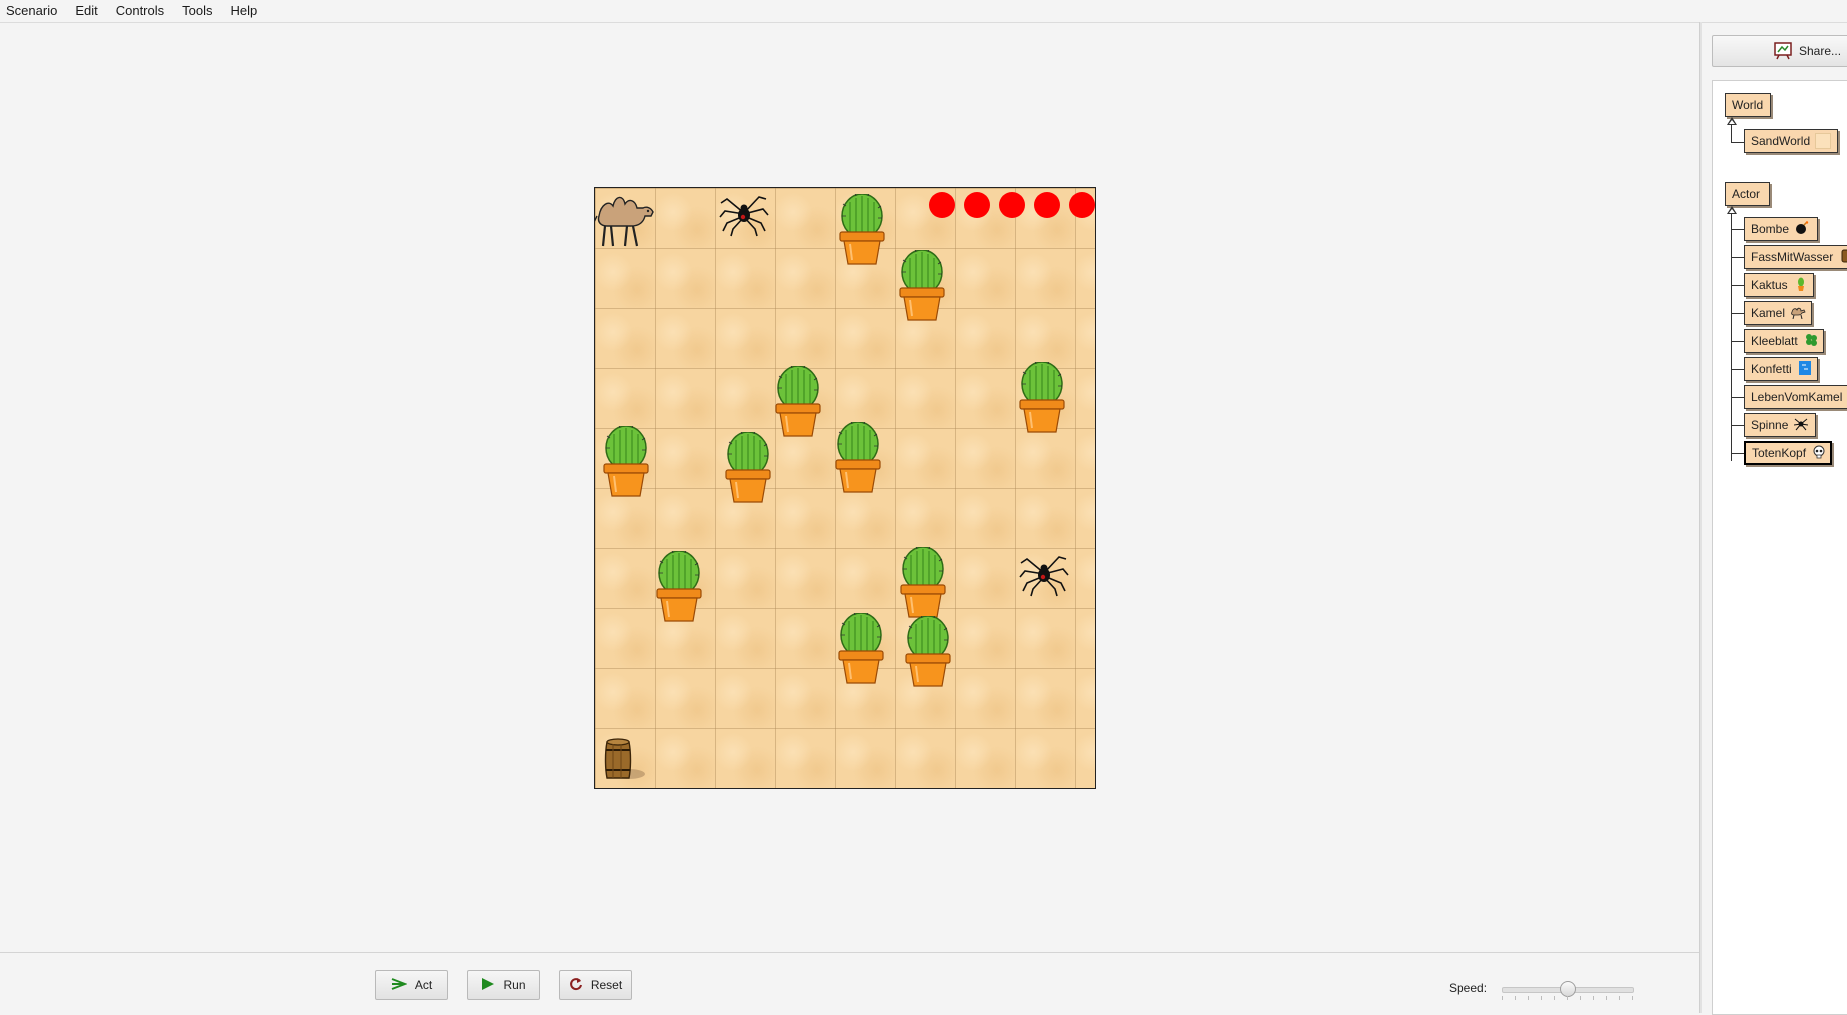 This screenshot has width=1847, height=1015. I want to click on play-icon, so click(488, 985).